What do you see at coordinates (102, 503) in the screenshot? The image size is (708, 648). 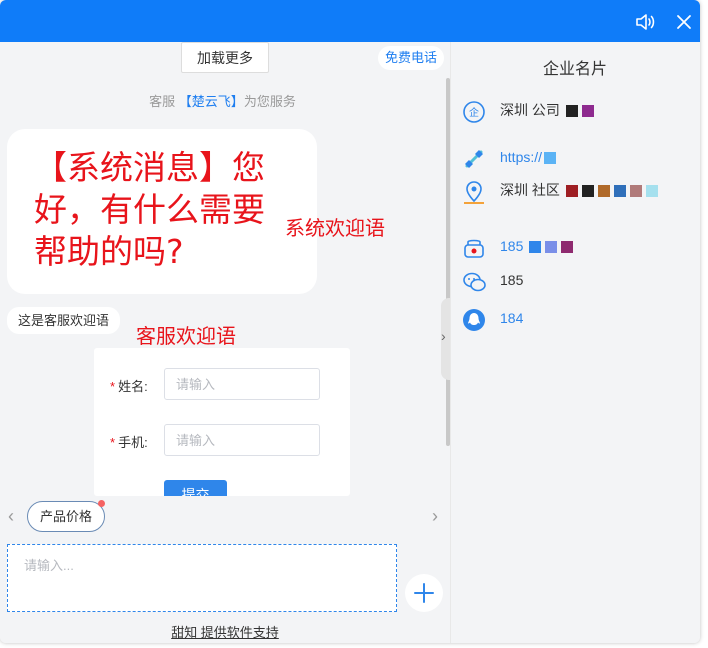 I see `notification-dot` at bounding box center [102, 503].